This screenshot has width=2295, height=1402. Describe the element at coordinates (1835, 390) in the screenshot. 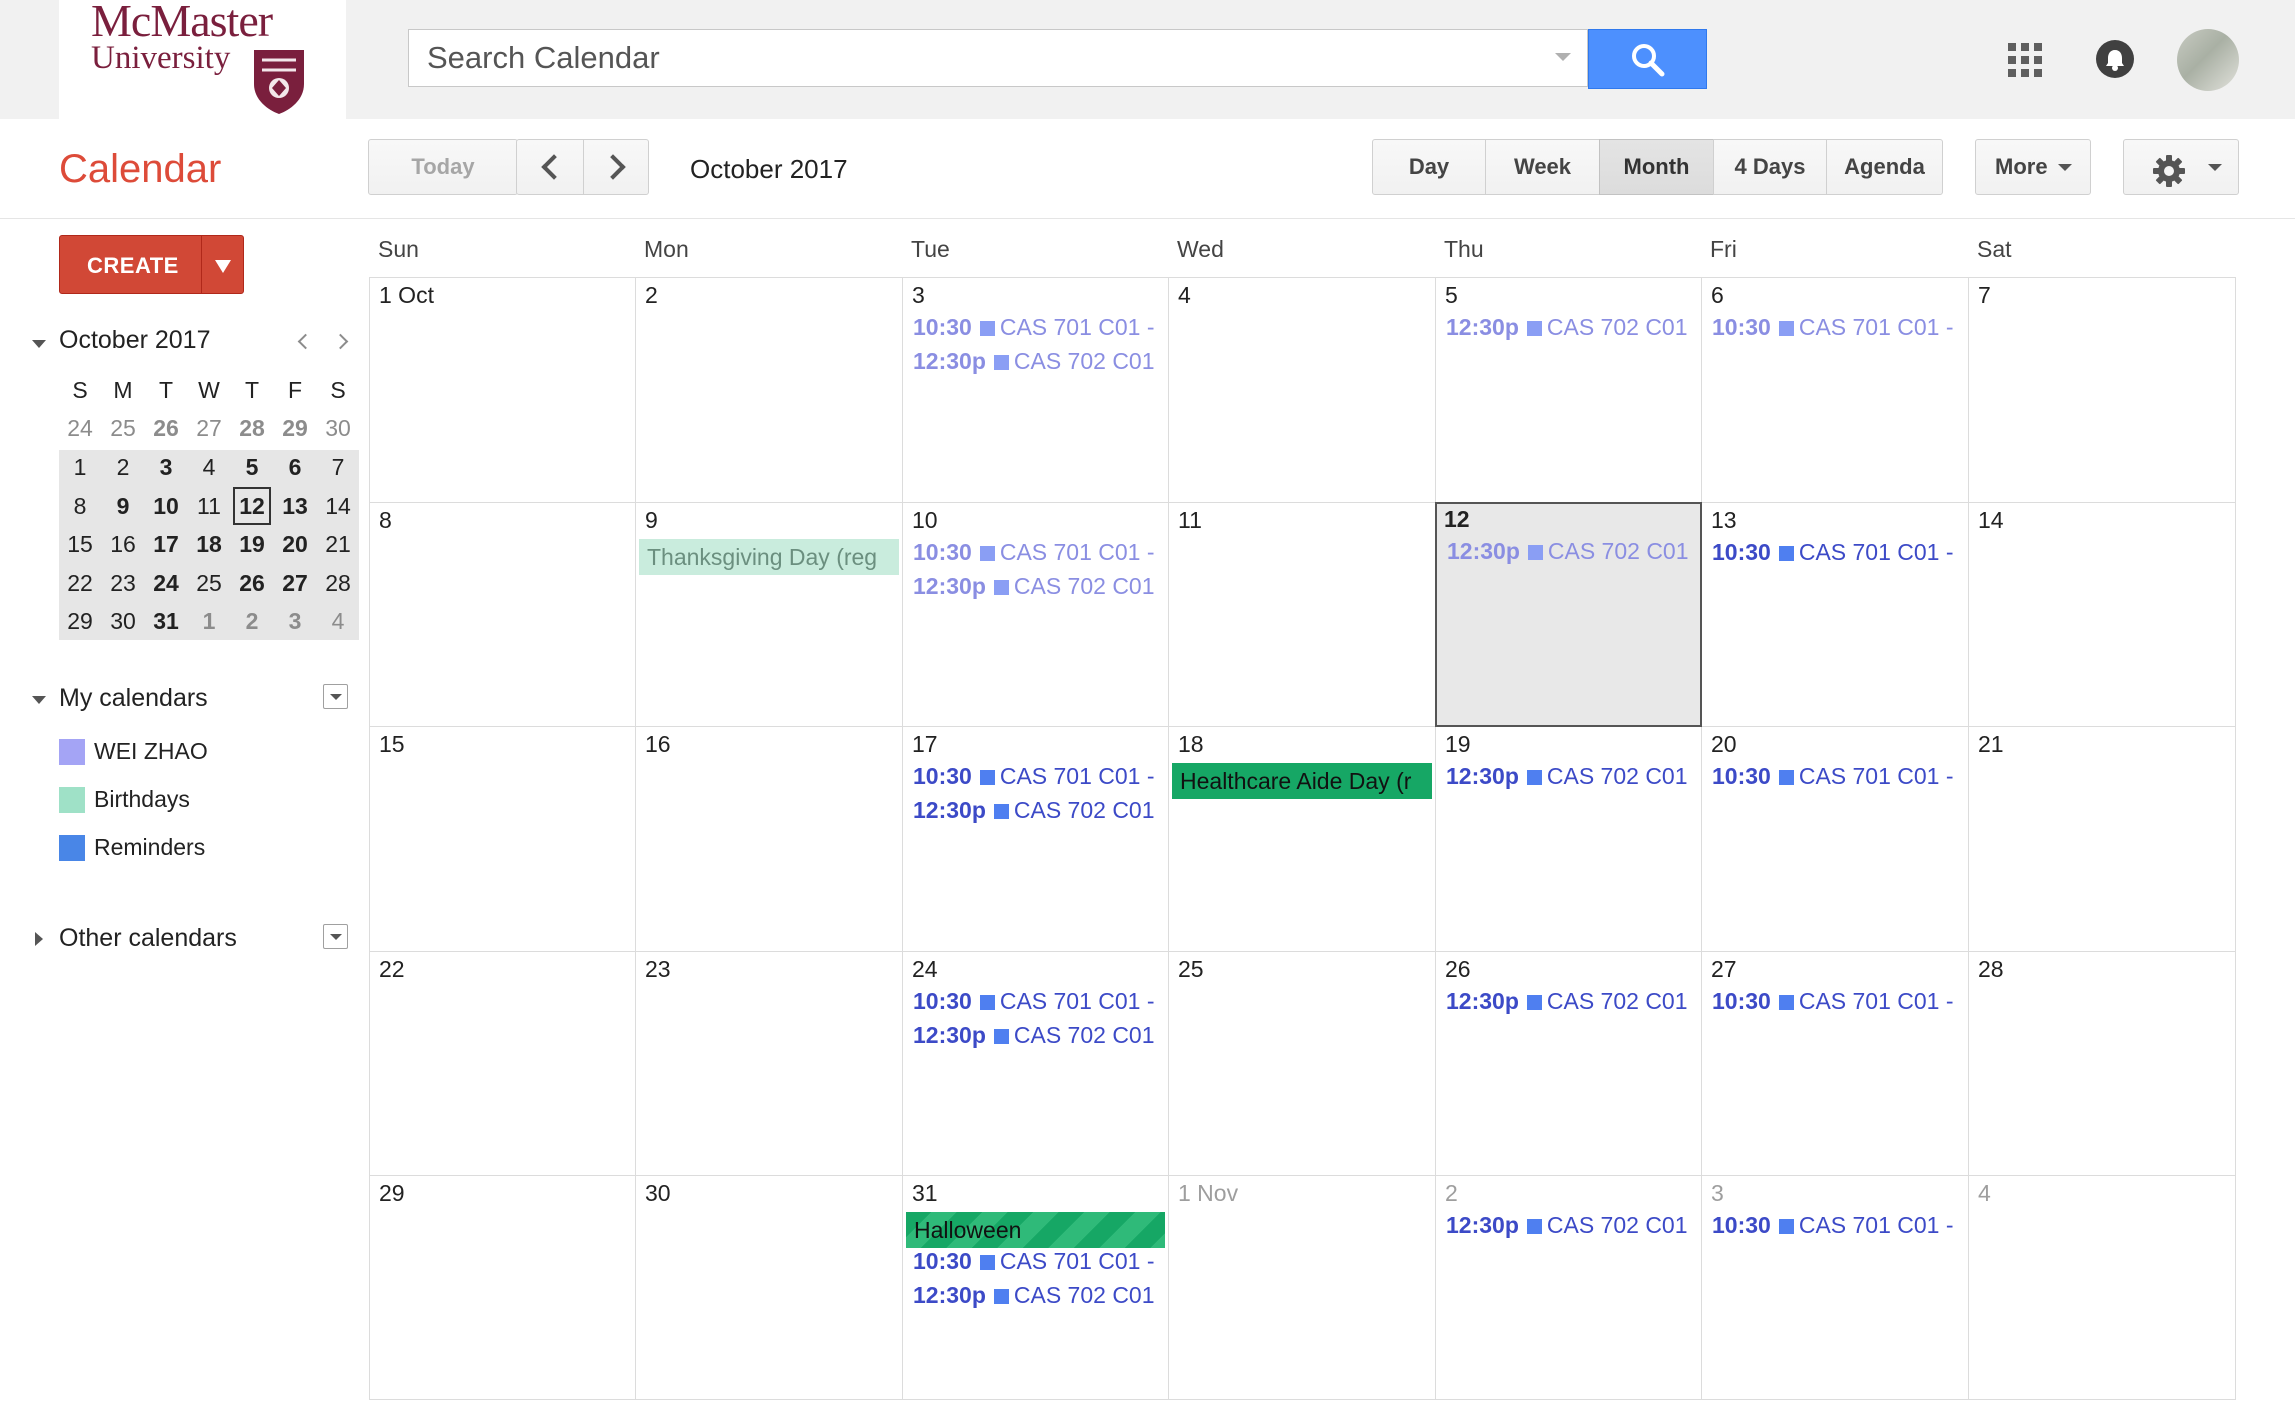

I see `day-cell: 6 10:30 CAS 701 C01 -` at that location.